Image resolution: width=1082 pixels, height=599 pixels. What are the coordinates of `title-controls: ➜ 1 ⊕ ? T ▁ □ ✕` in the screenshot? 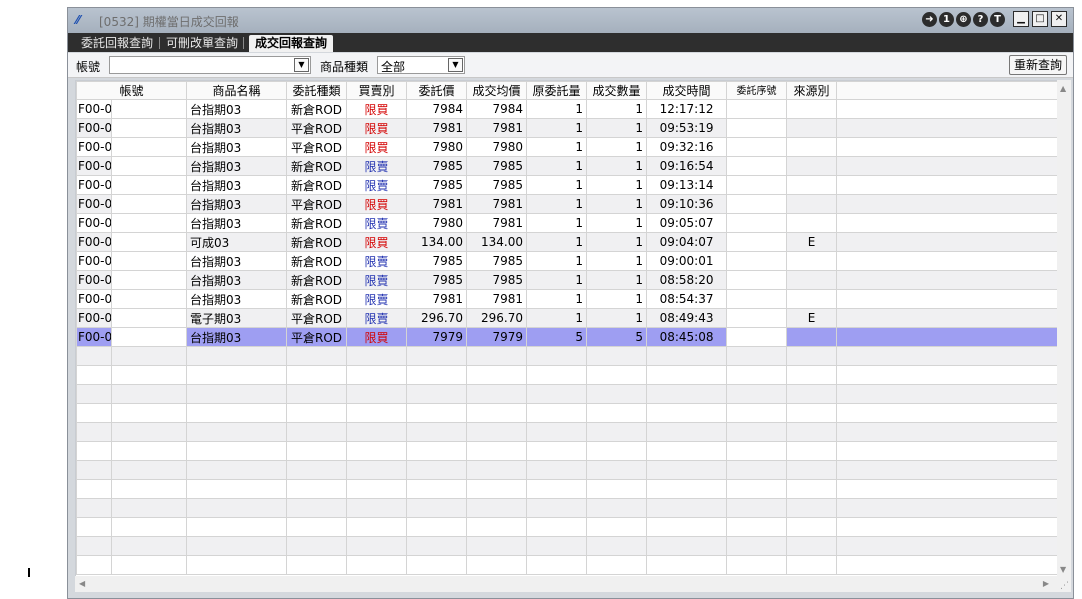 It's located at (994, 19).